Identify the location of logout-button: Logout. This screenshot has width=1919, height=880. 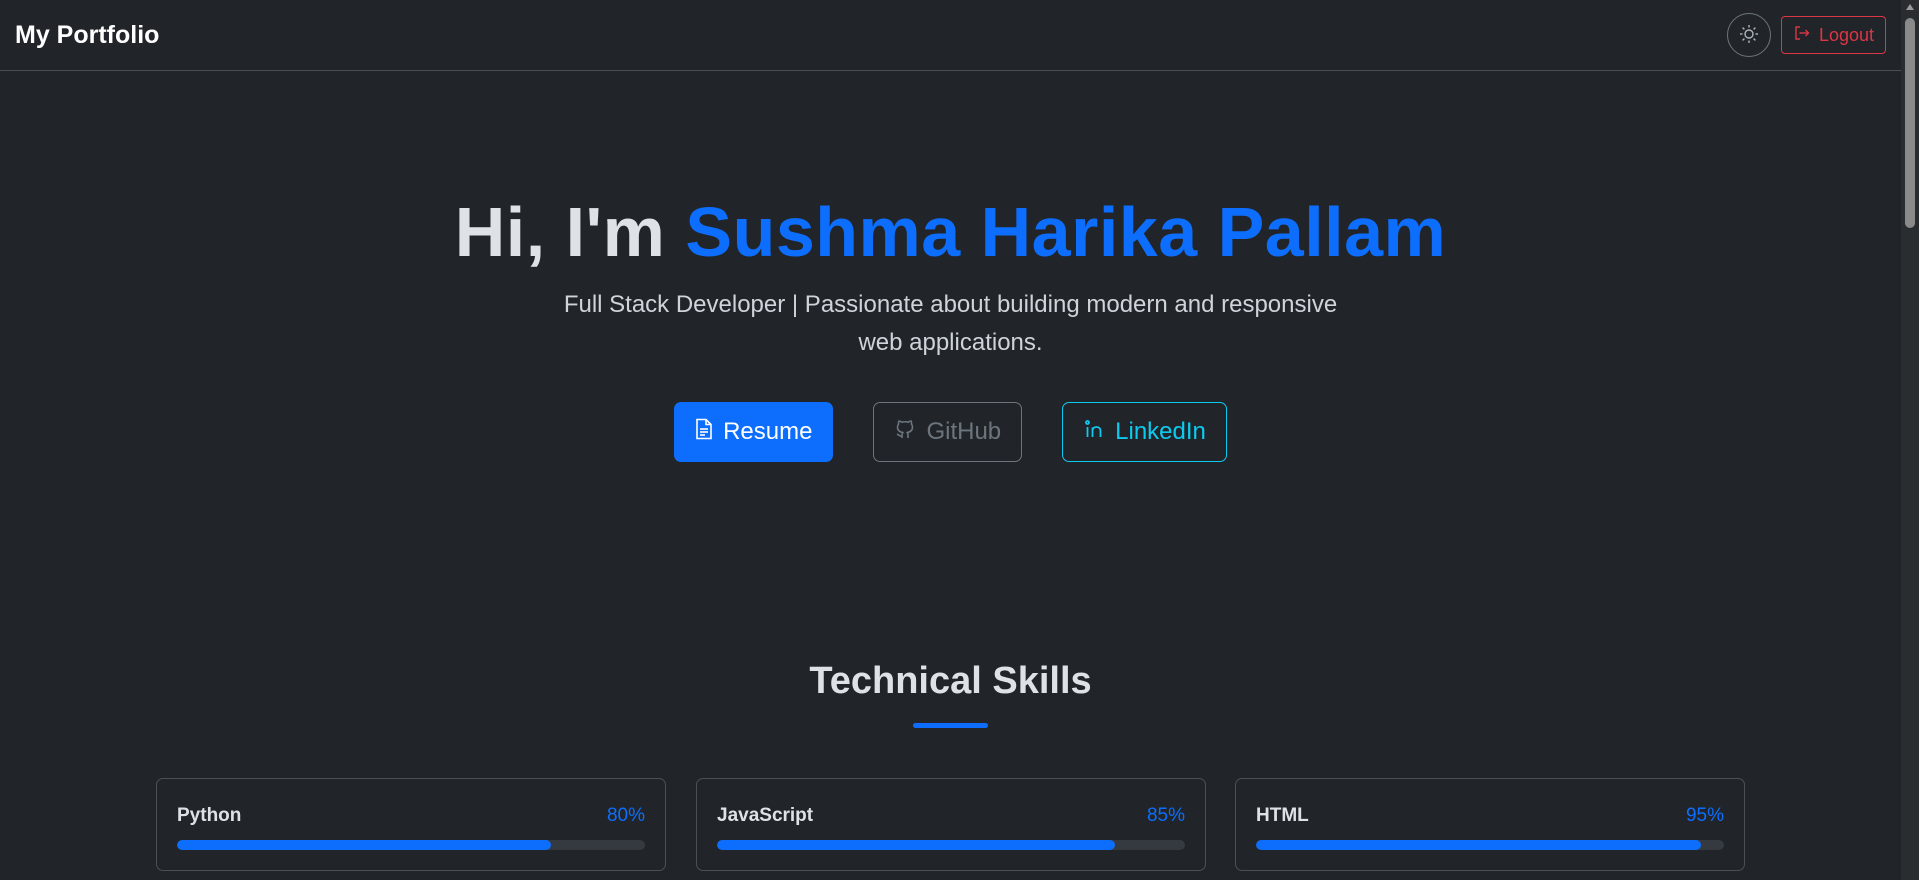
(1833, 35).